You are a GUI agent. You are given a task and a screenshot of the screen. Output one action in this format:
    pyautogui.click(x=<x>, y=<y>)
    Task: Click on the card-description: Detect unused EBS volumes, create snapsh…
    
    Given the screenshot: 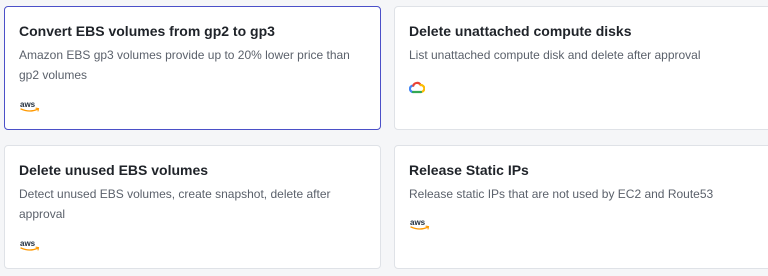 What is the action you would take?
    pyautogui.click(x=175, y=204)
    